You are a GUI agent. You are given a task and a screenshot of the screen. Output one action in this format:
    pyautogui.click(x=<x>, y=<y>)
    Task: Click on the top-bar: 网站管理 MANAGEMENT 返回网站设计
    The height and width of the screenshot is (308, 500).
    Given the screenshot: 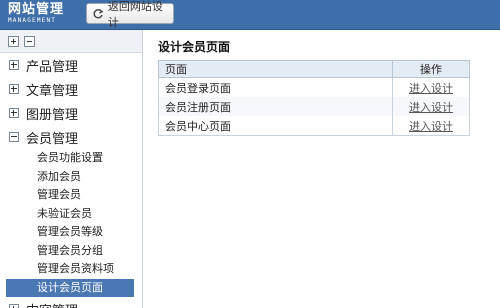 What is the action you would take?
    pyautogui.click(x=250, y=15)
    